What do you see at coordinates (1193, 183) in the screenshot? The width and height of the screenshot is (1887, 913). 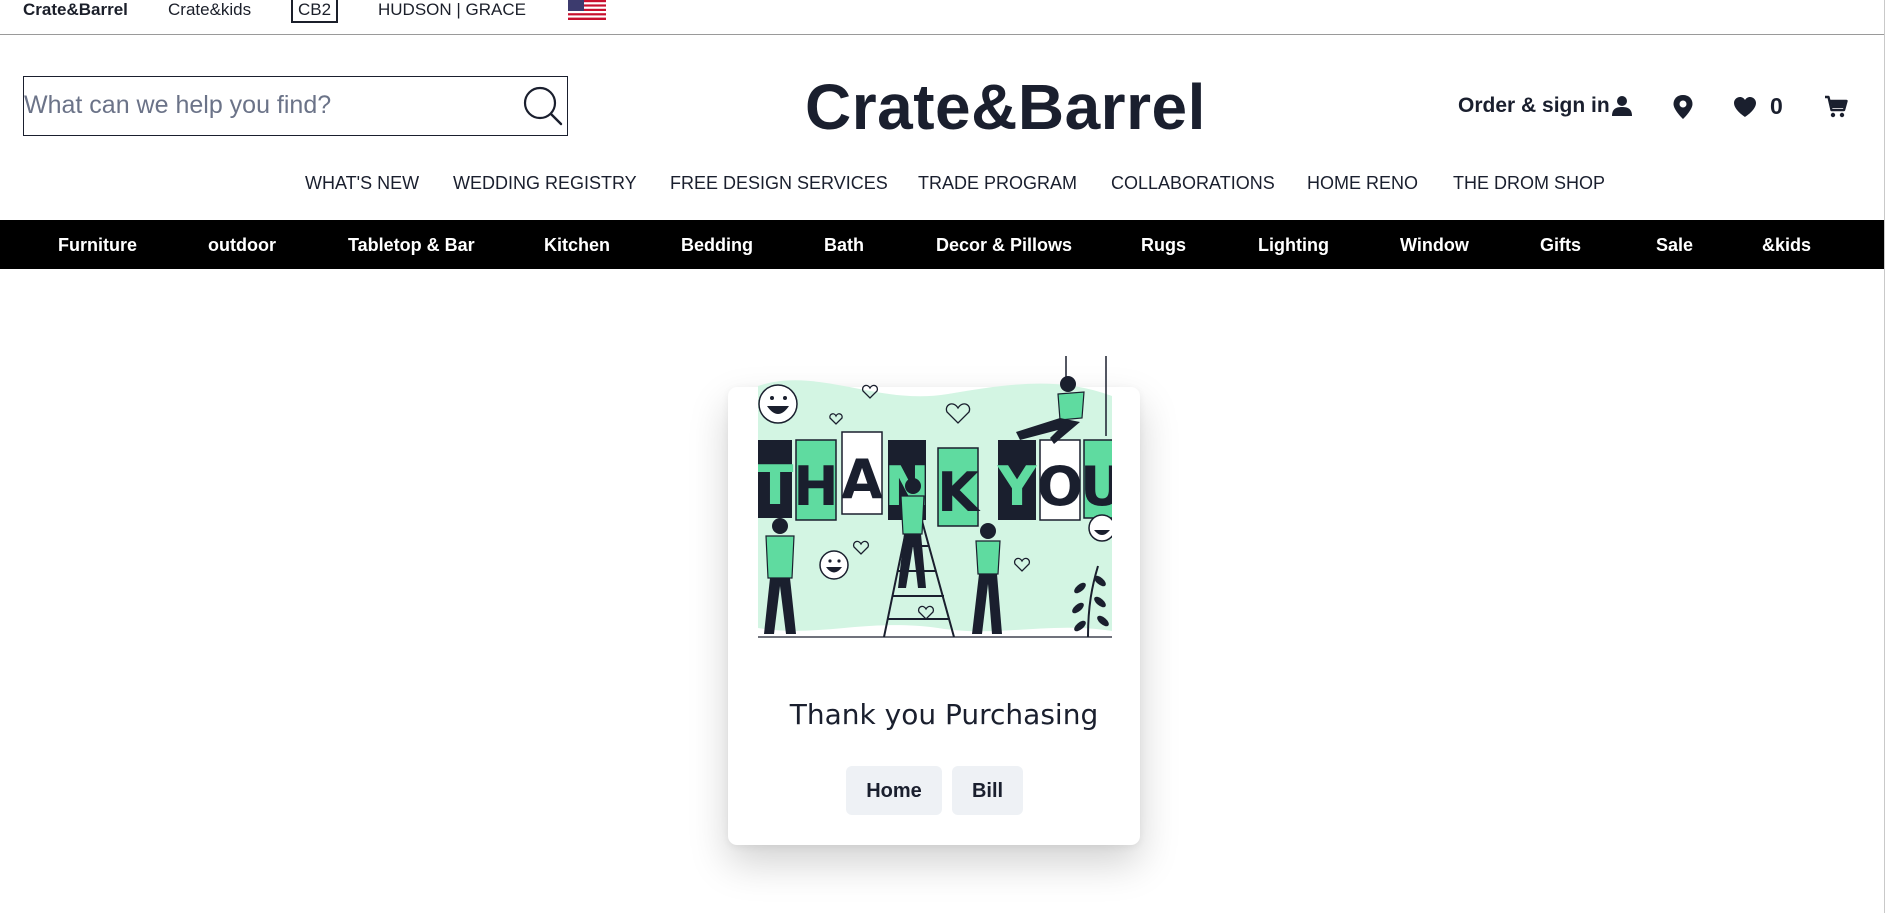 I see `utility-nav-collaborations: COLLABORATIONS` at bounding box center [1193, 183].